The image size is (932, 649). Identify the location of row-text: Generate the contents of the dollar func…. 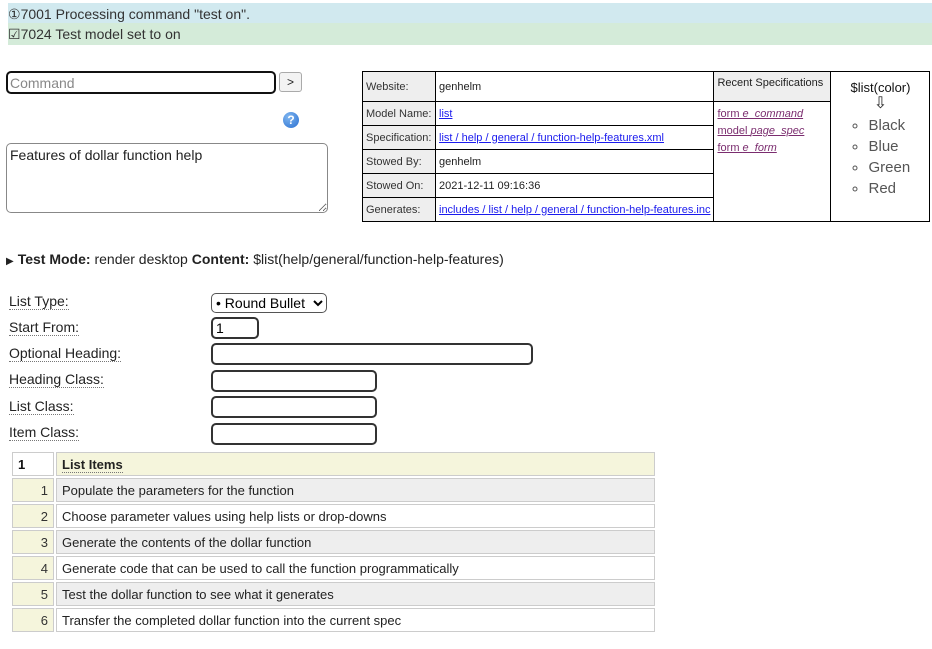
(355, 542).